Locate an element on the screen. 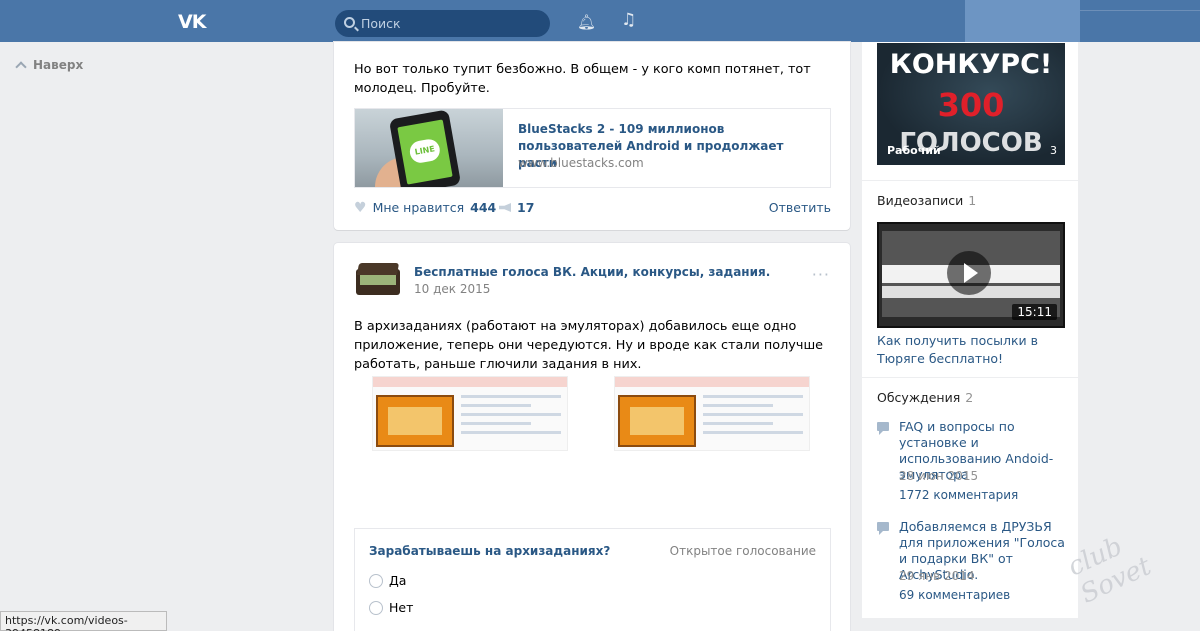 This screenshot has height=631, width=1200. poll-option: Нет is located at coordinates (391, 607).